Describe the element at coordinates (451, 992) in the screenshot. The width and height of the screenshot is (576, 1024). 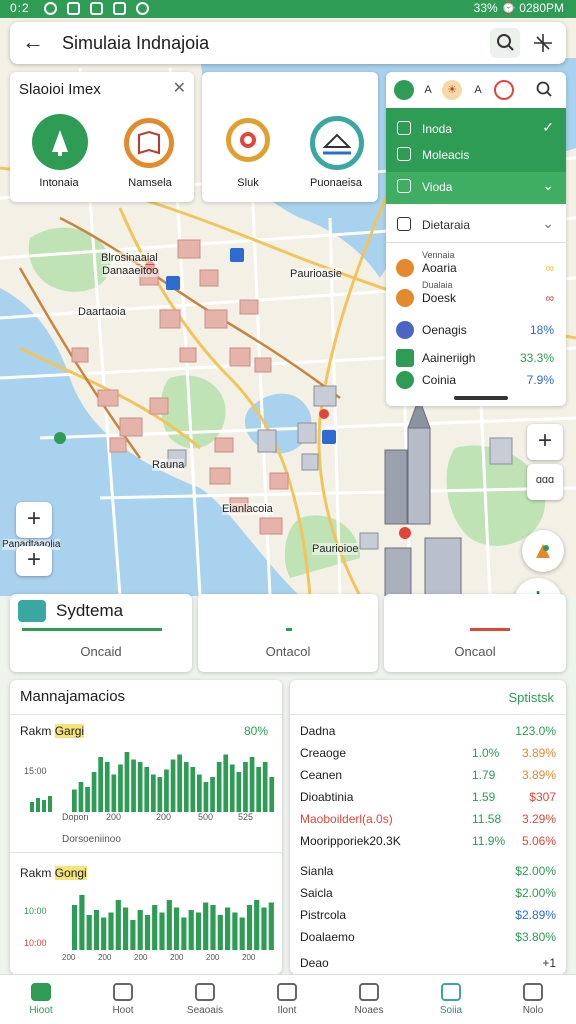
I see `social-icon` at that location.